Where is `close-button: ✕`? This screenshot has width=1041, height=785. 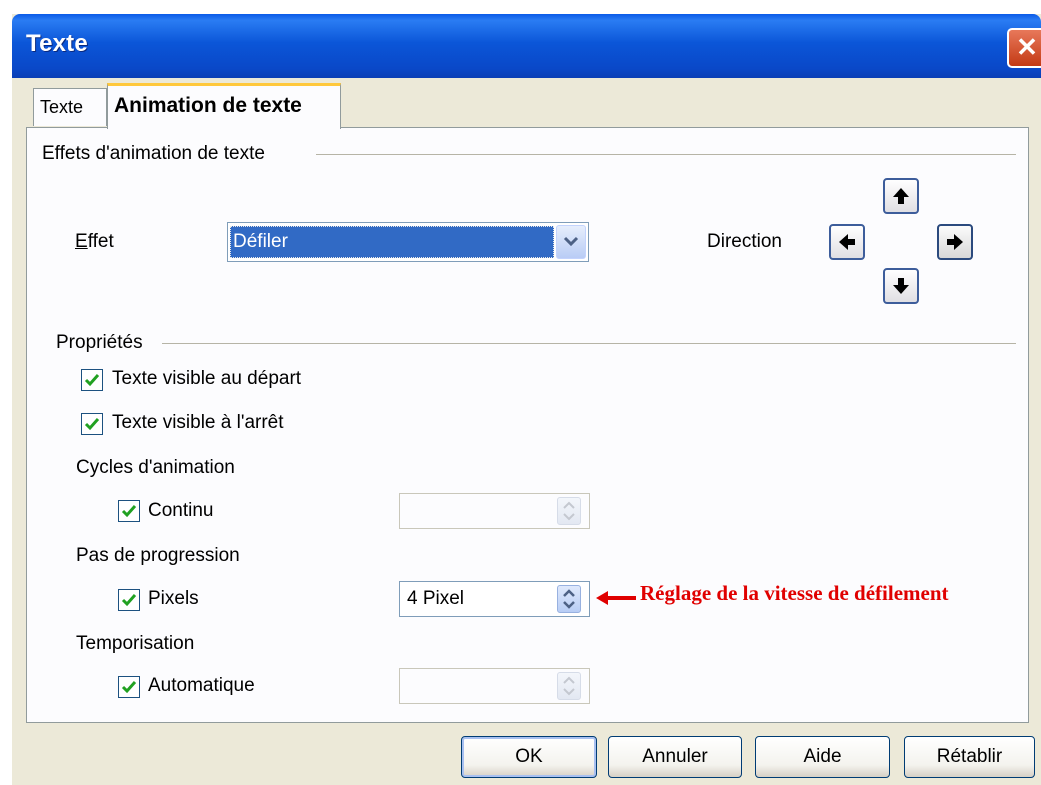
close-button: ✕ is located at coordinates (1024, 48).